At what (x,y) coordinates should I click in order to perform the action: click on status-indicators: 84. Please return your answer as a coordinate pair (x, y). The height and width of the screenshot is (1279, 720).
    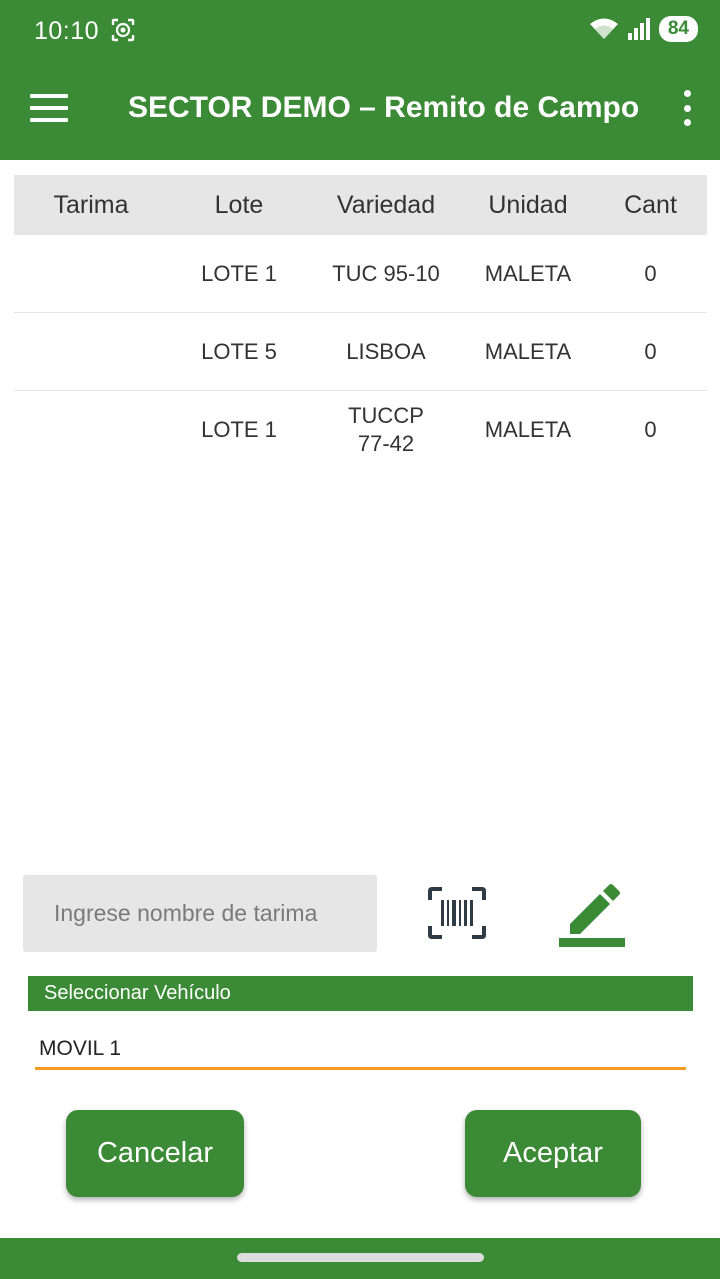
    Looking at the image, I should click on (643, 29).